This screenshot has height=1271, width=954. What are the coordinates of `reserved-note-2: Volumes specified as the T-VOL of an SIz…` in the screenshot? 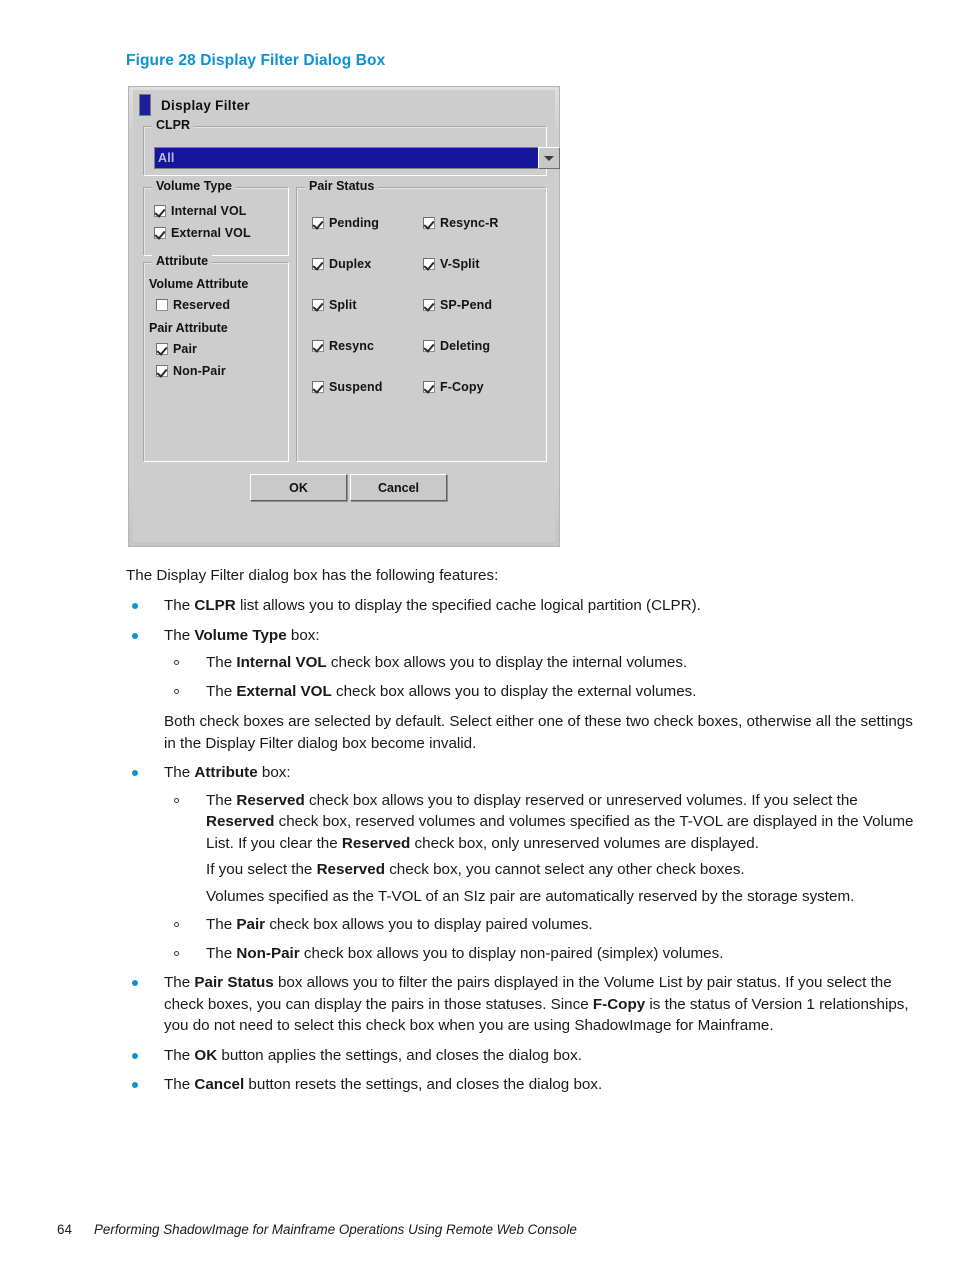 It's located at (530, 896).